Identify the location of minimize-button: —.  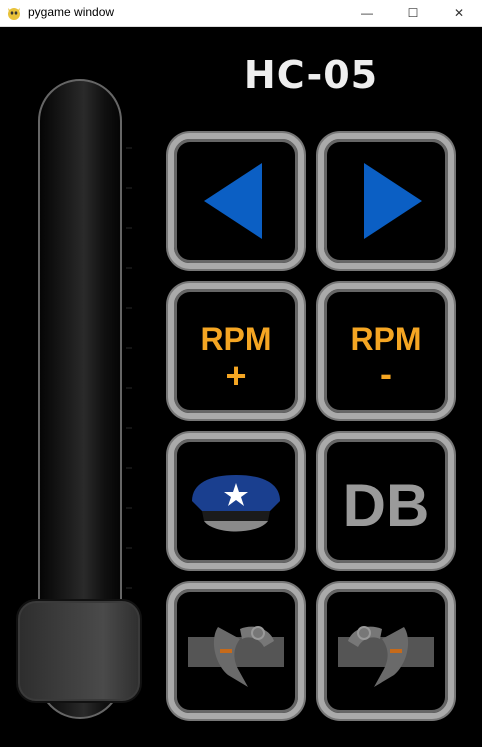
(367, 13).